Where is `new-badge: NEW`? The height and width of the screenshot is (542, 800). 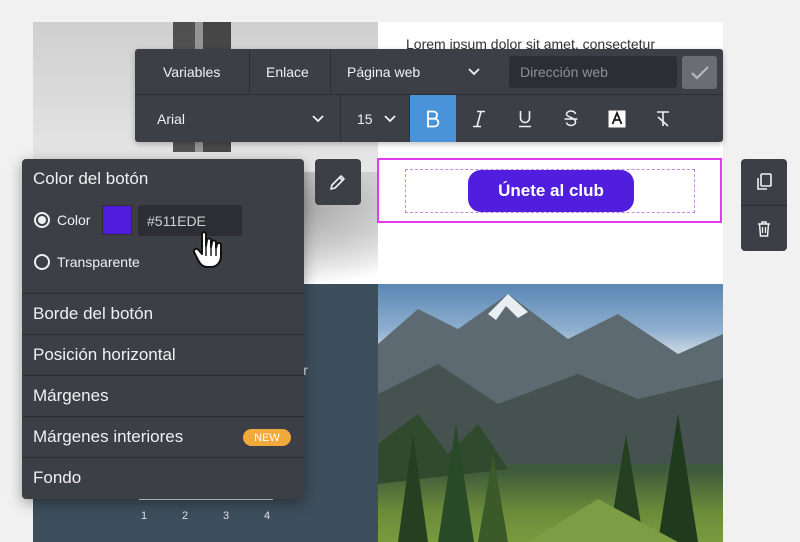
new-badge: NEW is located at coordinates (267, 437).